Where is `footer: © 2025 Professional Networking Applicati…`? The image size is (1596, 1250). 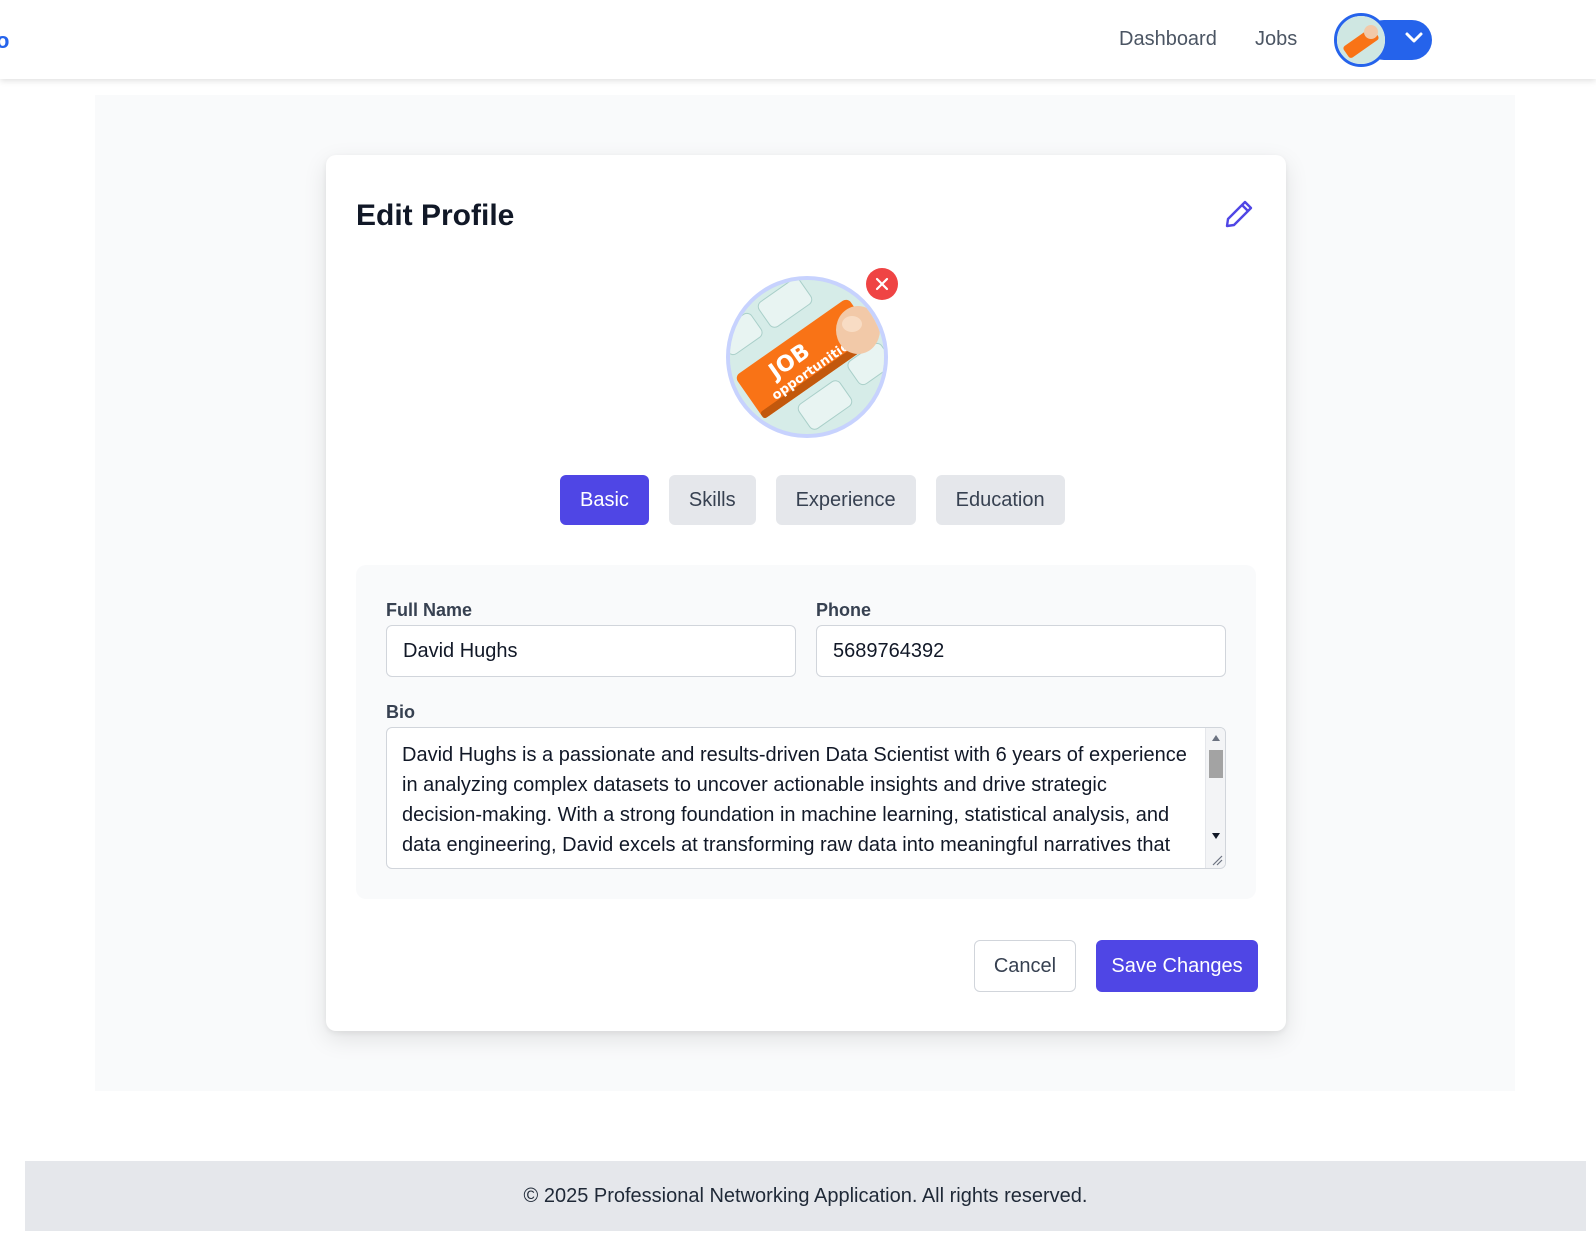 footer: © 2025 Professional Networking Applicati… is located at coordinates (805, 1196).